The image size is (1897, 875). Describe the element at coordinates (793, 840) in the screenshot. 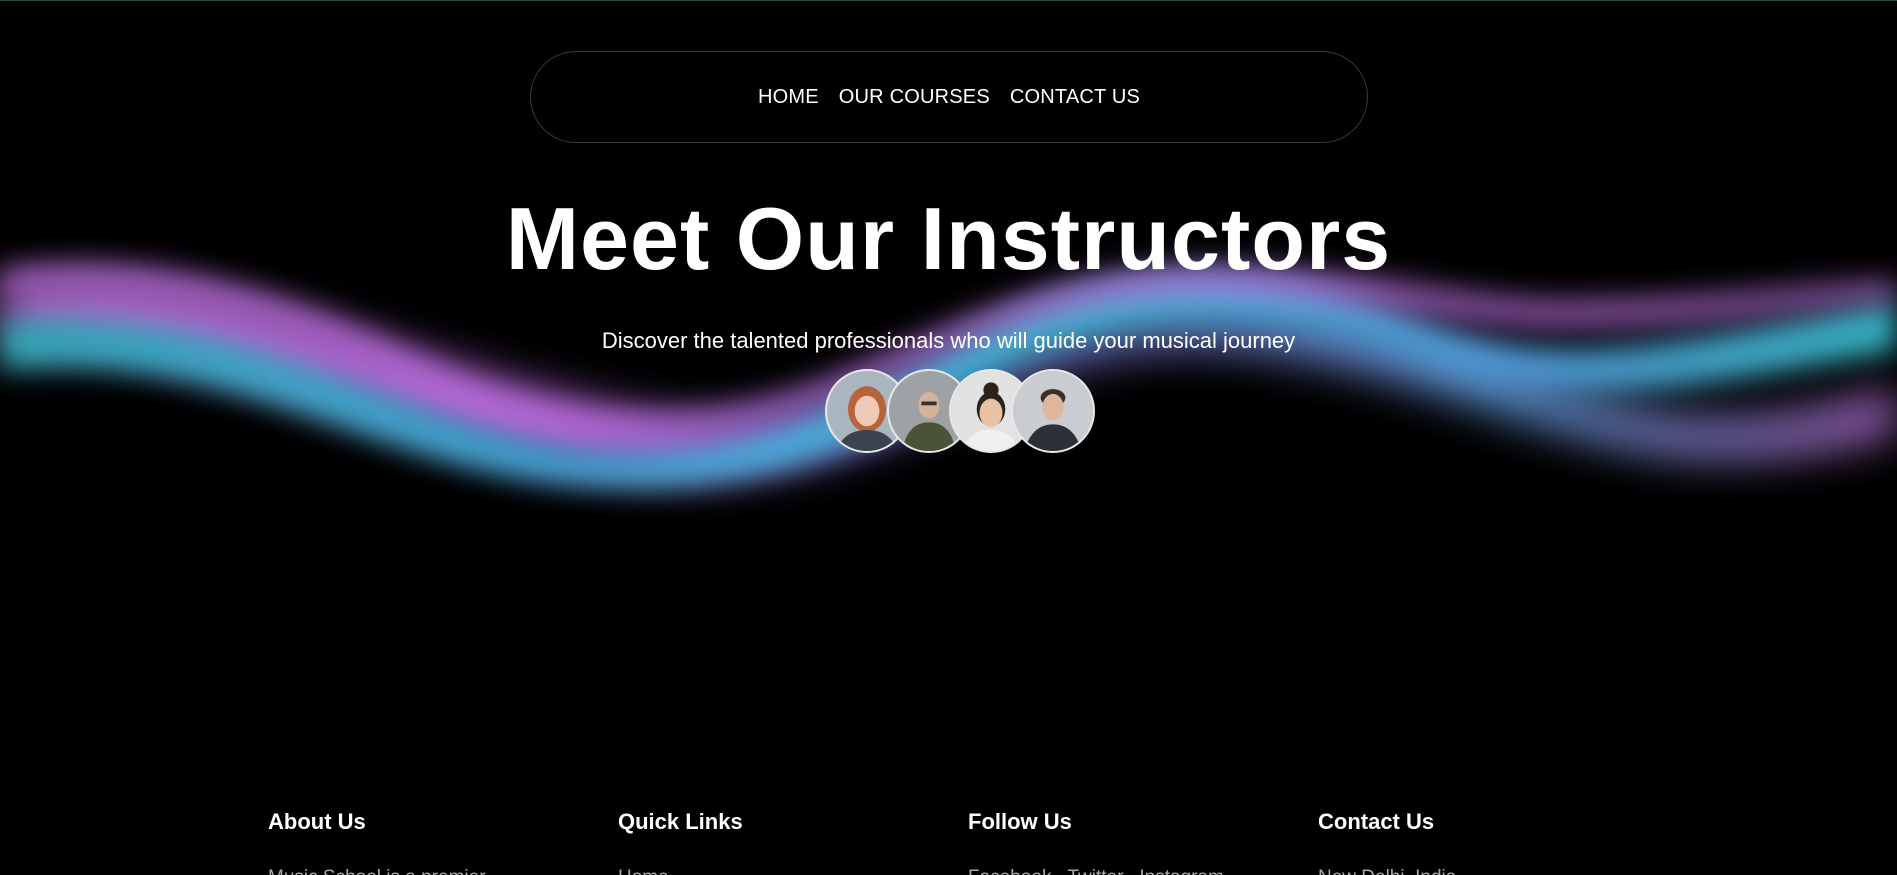

I see `footer-quick-links-column: Quick Links Home` at that location.